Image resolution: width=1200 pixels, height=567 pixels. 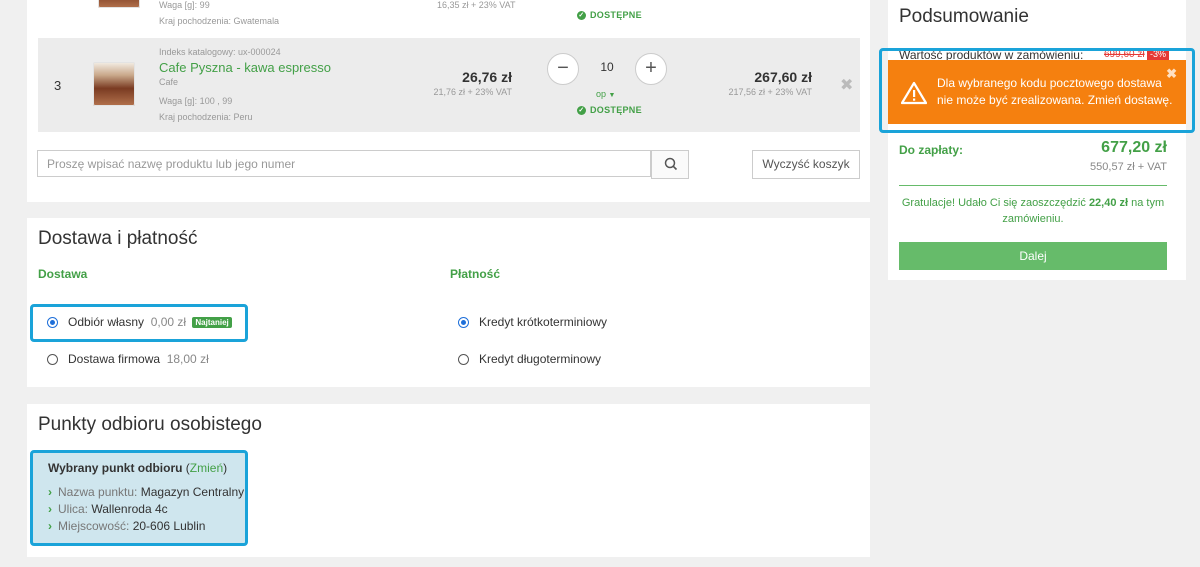 What do you see at coordinates (138, 359) in the screenshot?
I see `delivery-option-courier: Dostawa firmowa 18,00 zł` at bounding box center [138, 359].